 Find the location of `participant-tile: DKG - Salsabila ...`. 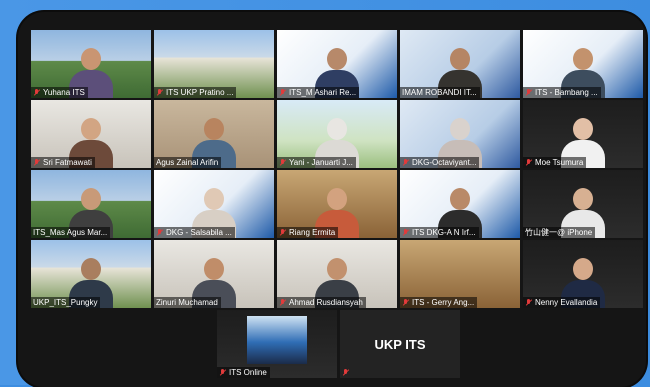

participant-tile: DKG - Salsabila ... is located at coordinates (214, 204).